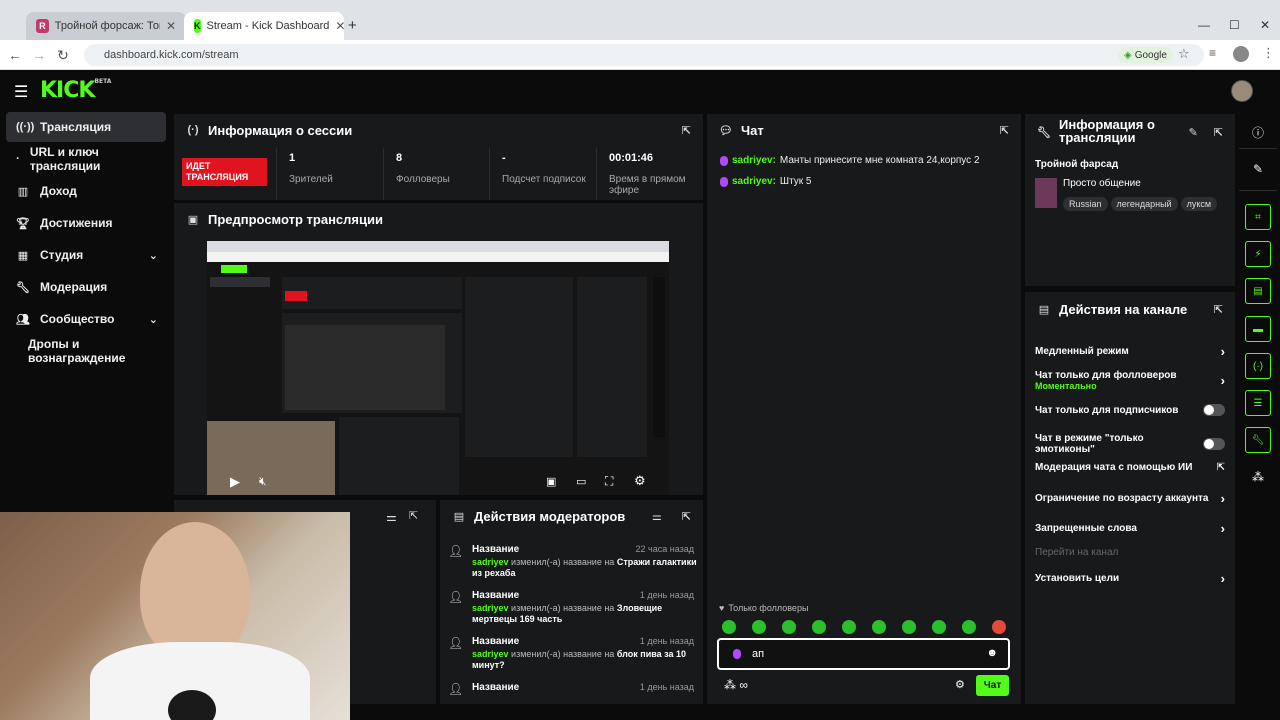 This screenshot has width=1280, height=720. Describe the element at coordinates (992, 653) in the screenshot. I see `emoji-icon: ☻` at that location.